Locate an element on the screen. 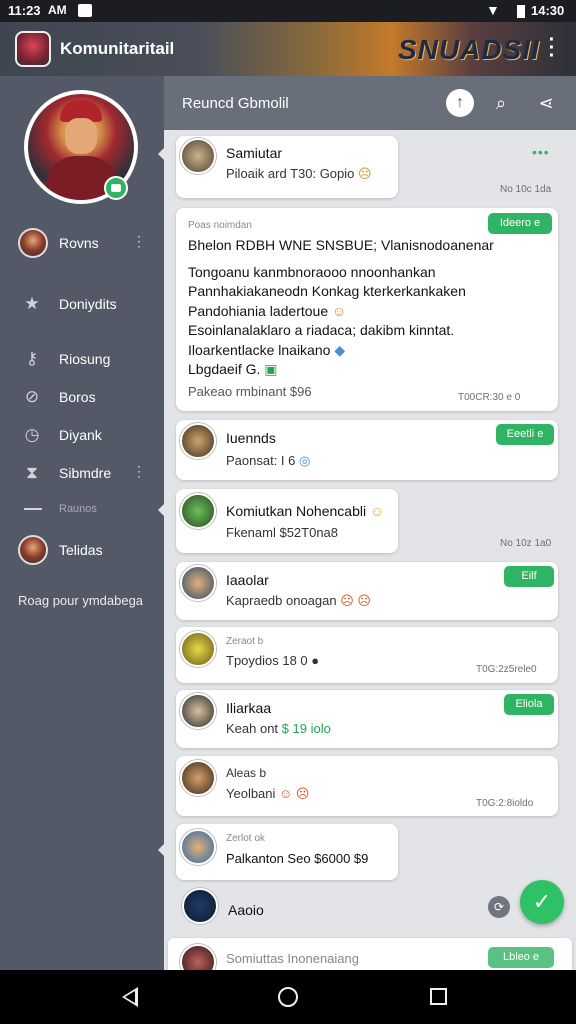  back-icon is located at coordinates (130, 997).